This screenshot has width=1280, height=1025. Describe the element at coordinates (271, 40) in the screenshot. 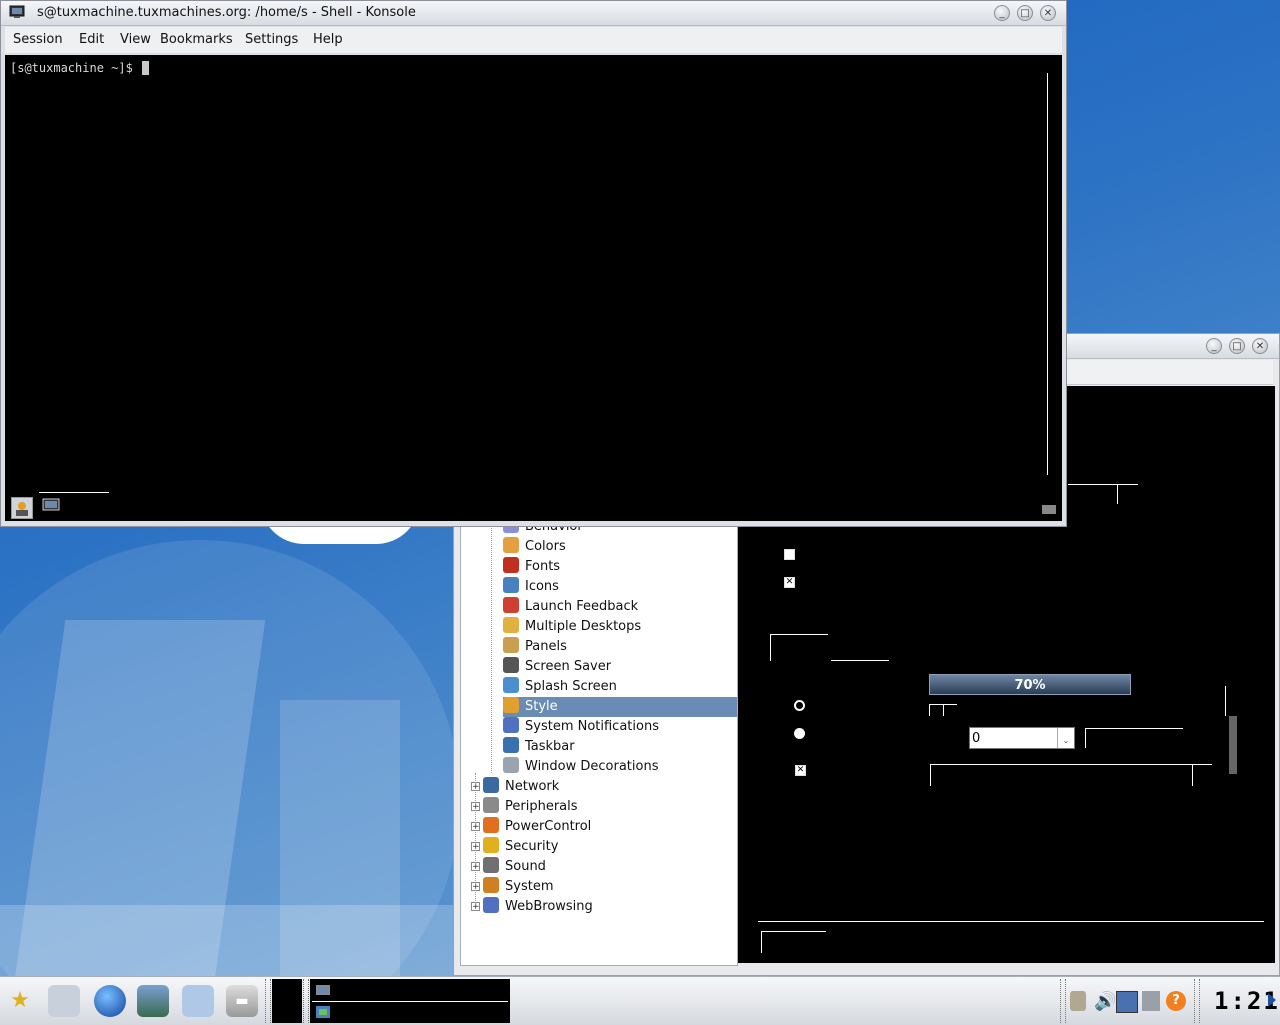

I see `menu-settings: Settings` at that location.